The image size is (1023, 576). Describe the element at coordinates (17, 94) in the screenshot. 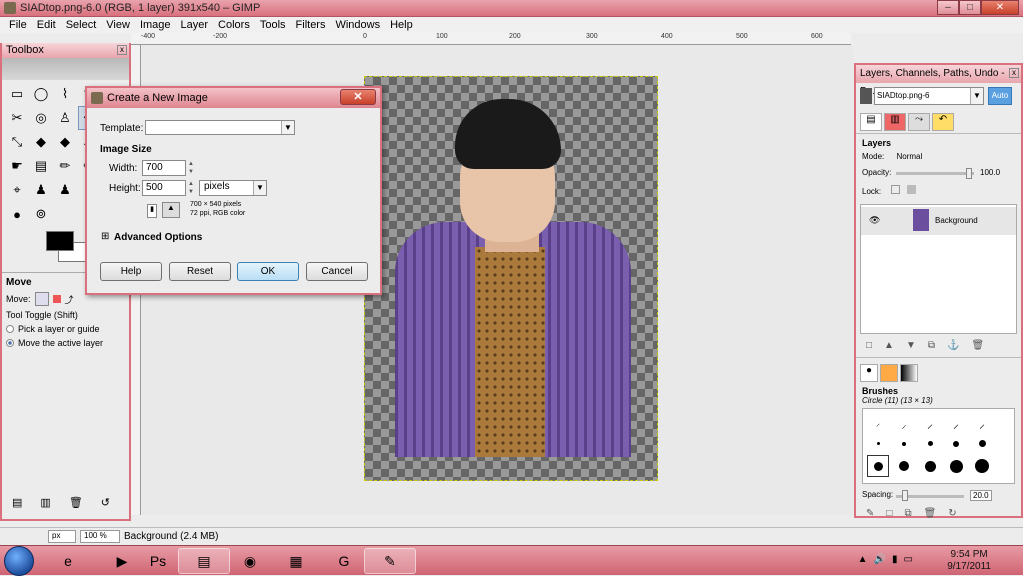

I see `rect-select-tool-icon: ▭` at that location.